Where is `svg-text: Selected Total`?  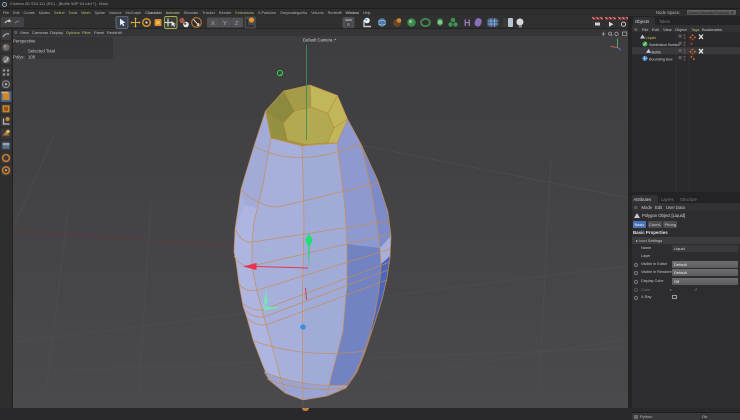
svg-text: Selected Total is located at coordinates (41, 51).